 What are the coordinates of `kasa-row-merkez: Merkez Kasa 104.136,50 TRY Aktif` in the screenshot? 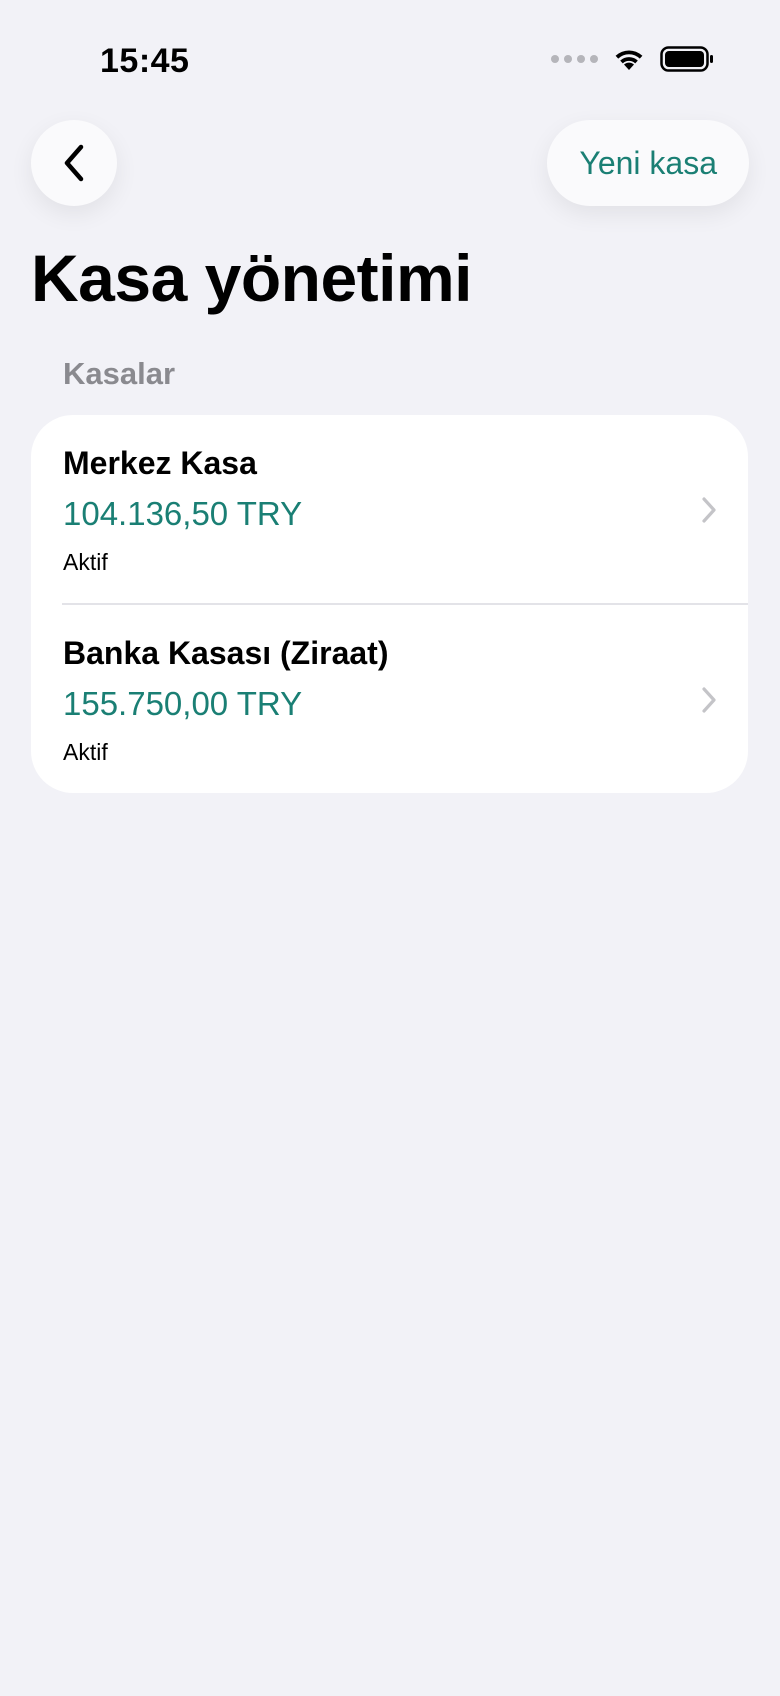 It's located at (389, 509).